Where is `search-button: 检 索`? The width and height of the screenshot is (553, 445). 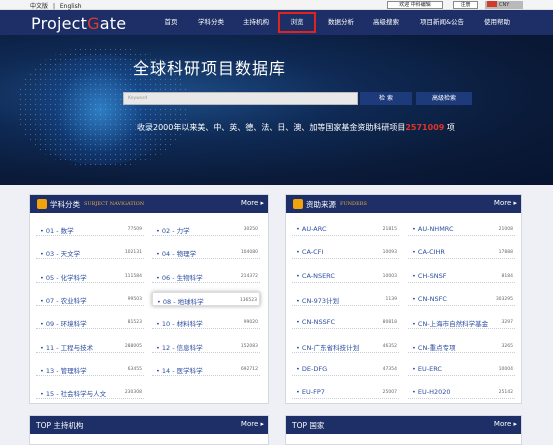
search-button: 检 索 is located at coordinates (386, 98).